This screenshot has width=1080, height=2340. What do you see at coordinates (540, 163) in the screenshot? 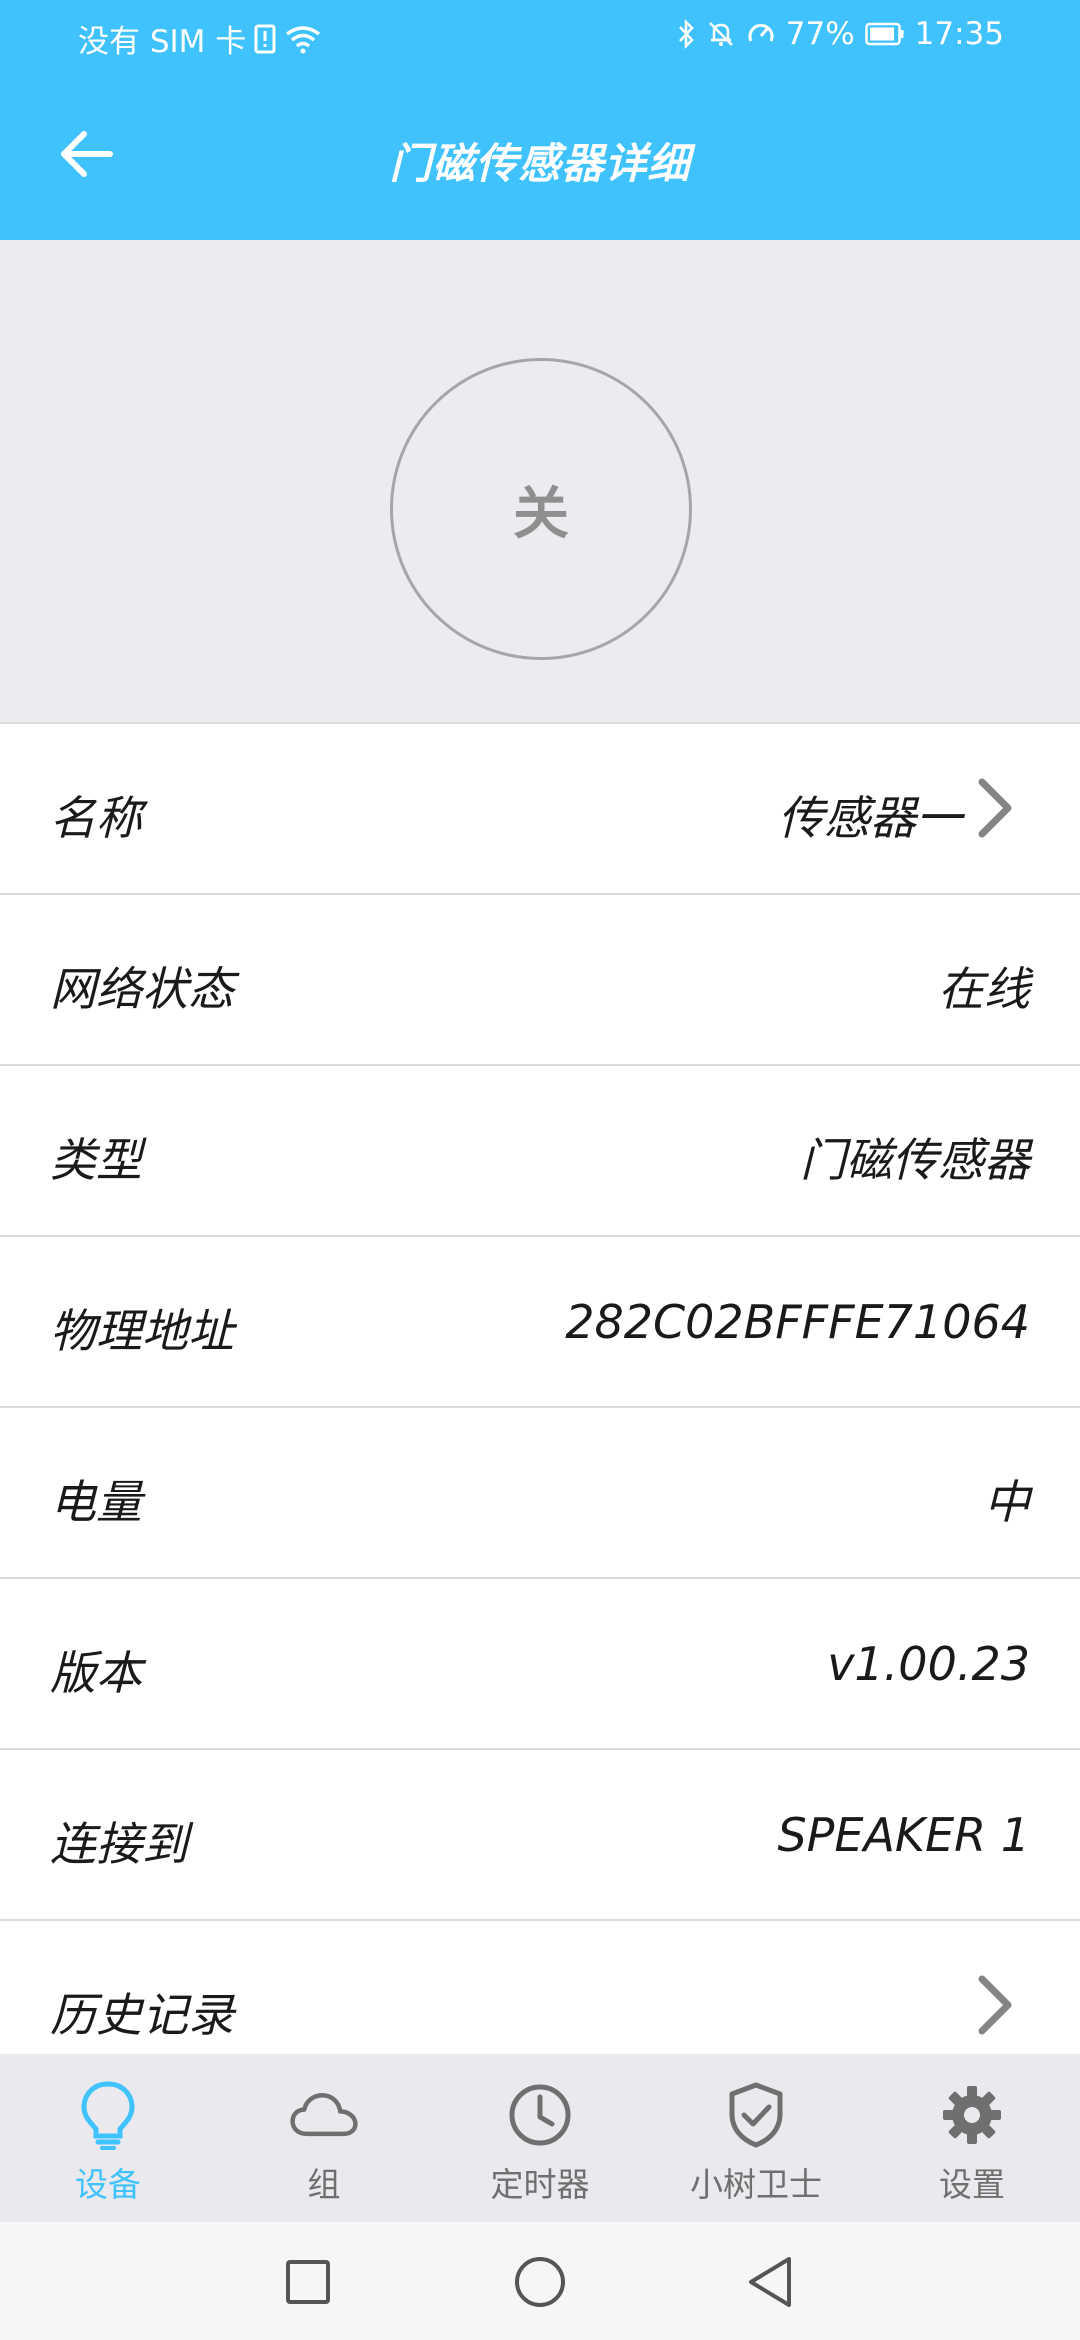
I see `page-title: 门磁传感器详细` at bounding box center [540, 163].